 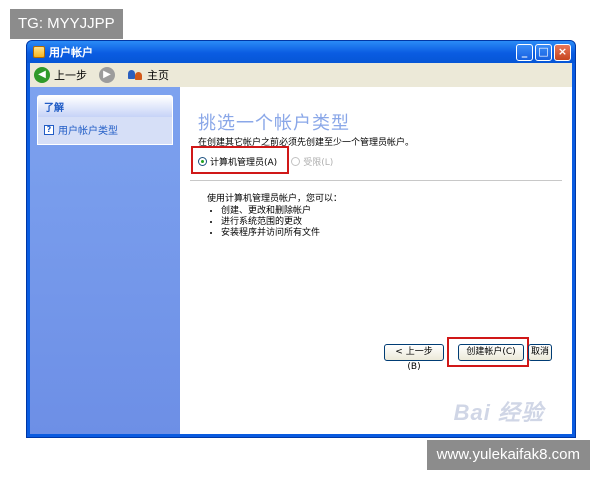 I want to click on radio-limited, so click(x=296, y=161).